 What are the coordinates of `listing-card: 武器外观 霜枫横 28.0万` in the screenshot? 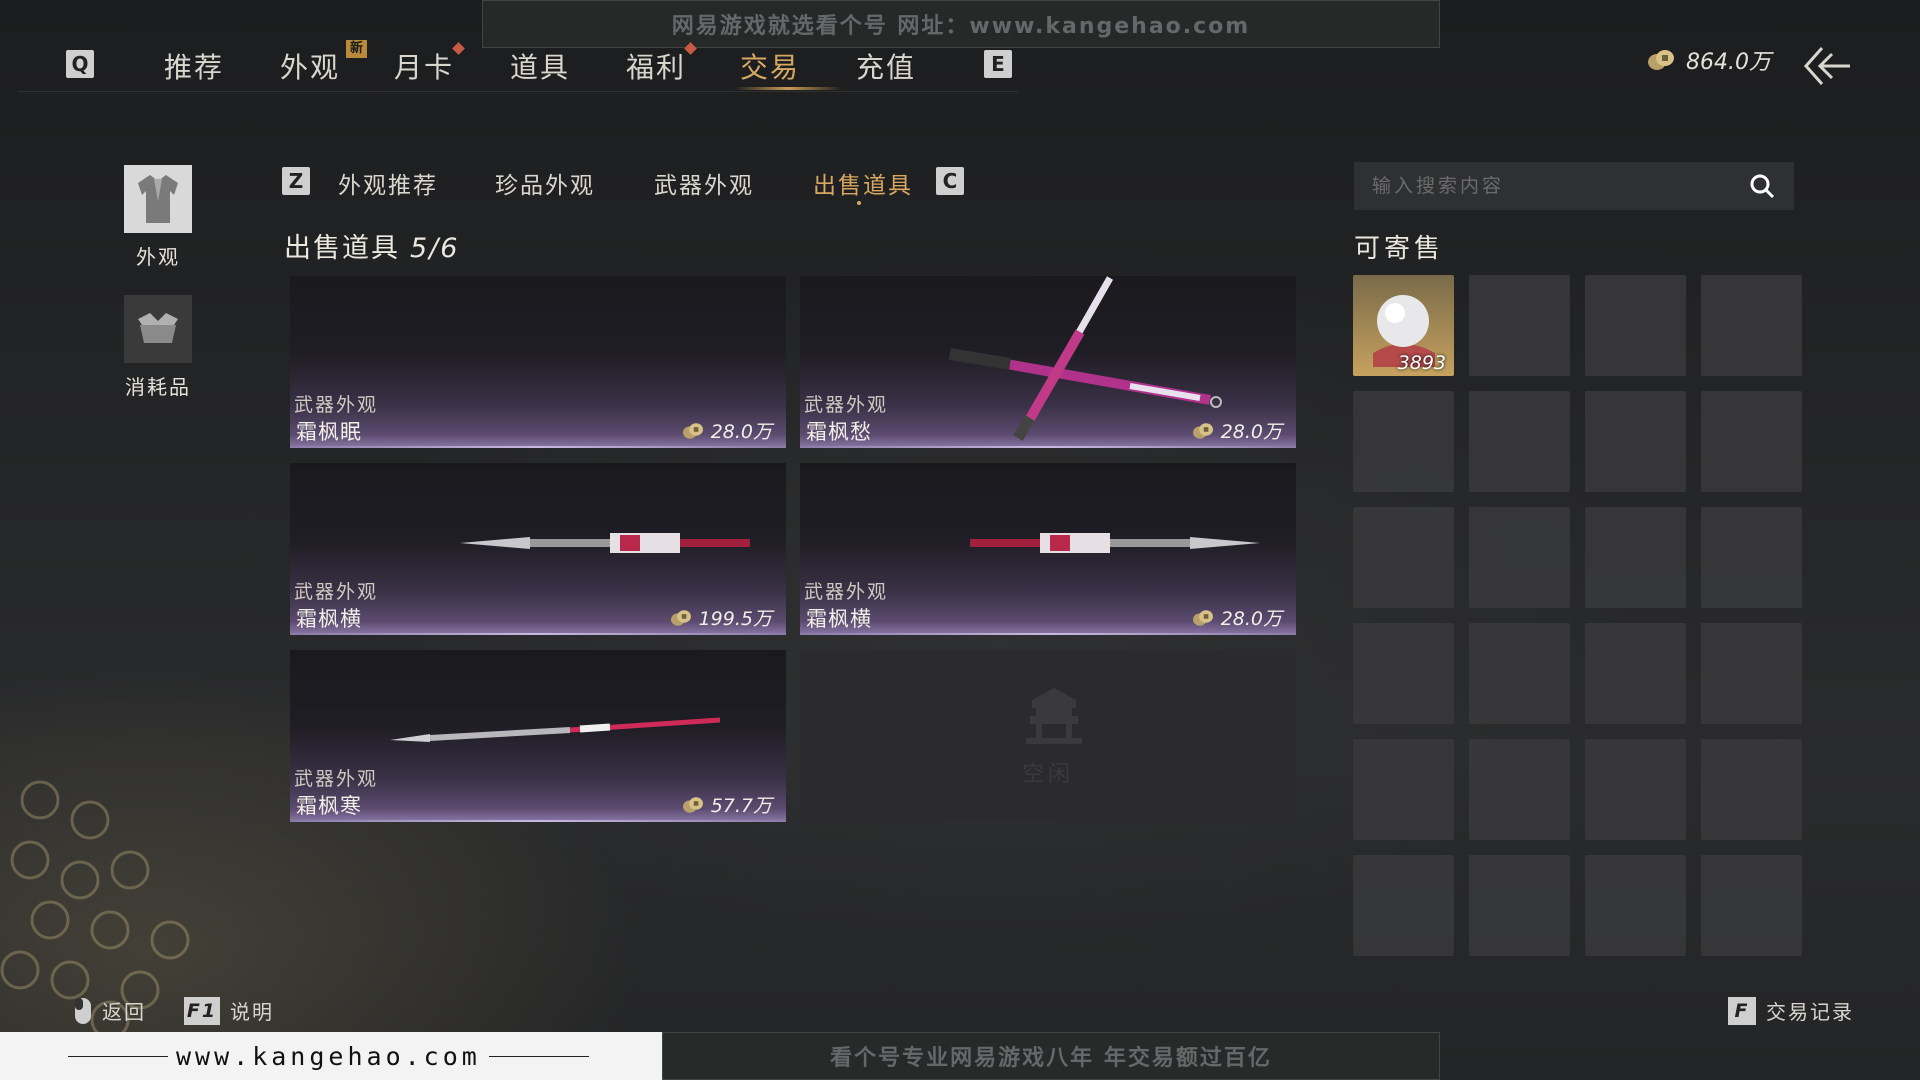 It's located at (1048, 549).